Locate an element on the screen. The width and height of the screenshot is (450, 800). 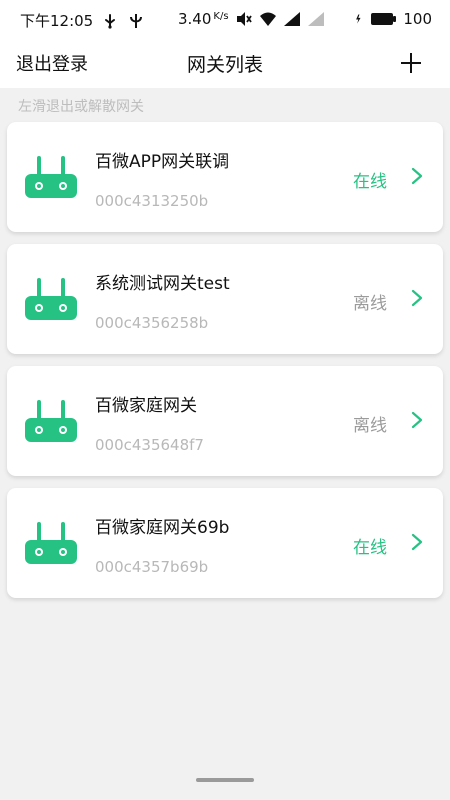
gateway-name: 百微家庭网关69b is located at coordinates (162, 528).